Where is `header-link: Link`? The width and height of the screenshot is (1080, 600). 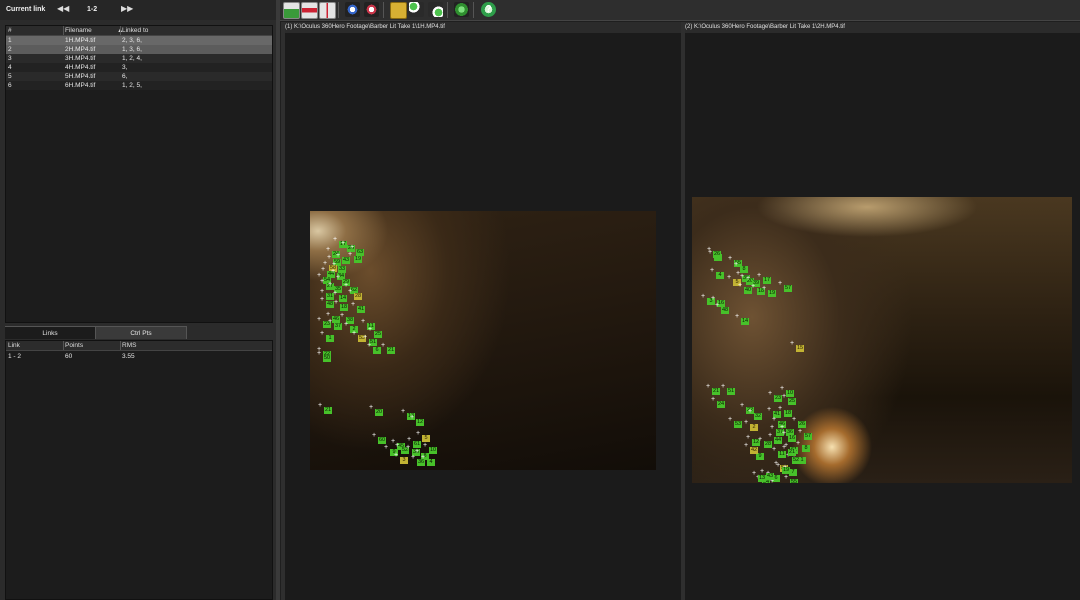
header-link: Link is located at coordinates (14, 345).